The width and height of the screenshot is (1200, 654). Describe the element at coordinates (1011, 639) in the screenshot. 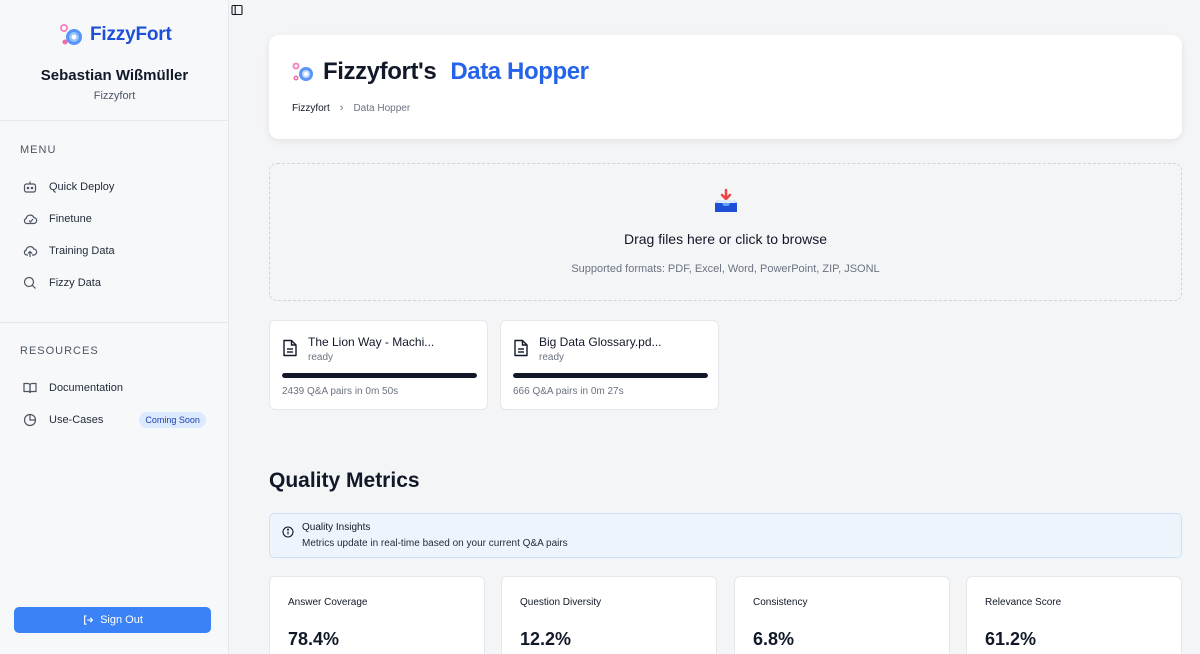

I see `metric-value: 61.2%` at that location.